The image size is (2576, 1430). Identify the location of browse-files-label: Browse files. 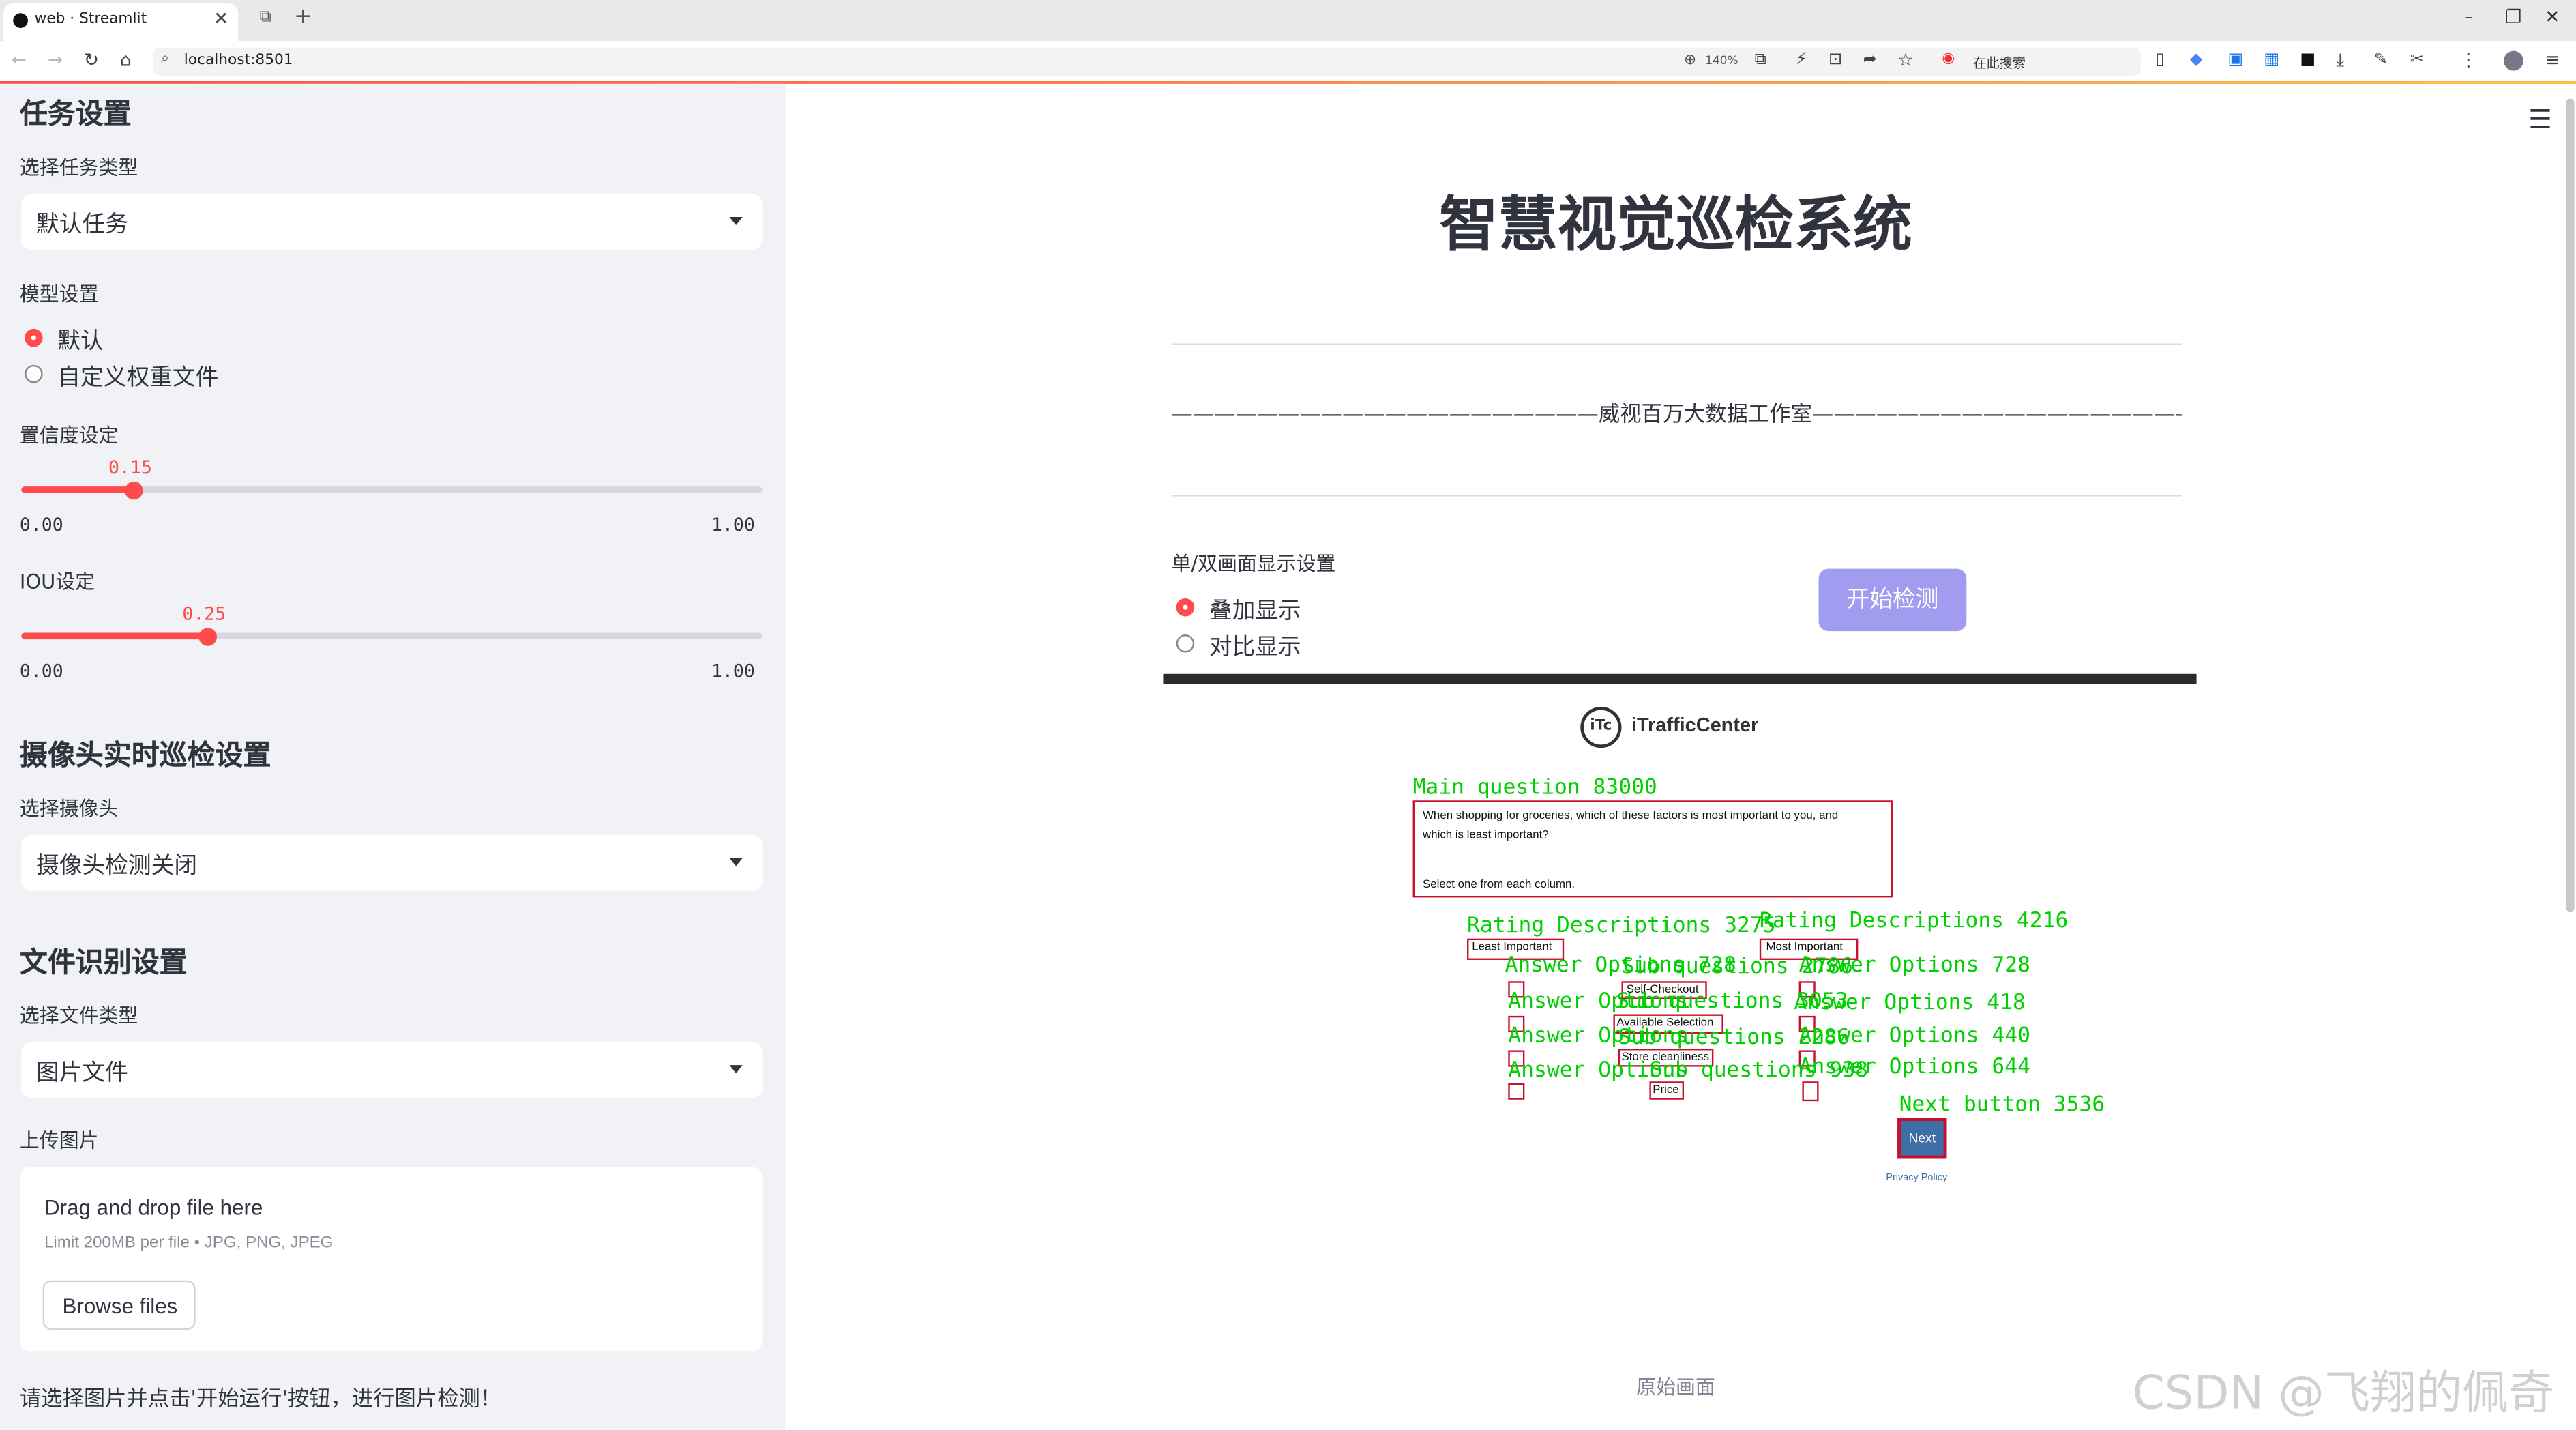
(120, 1306).